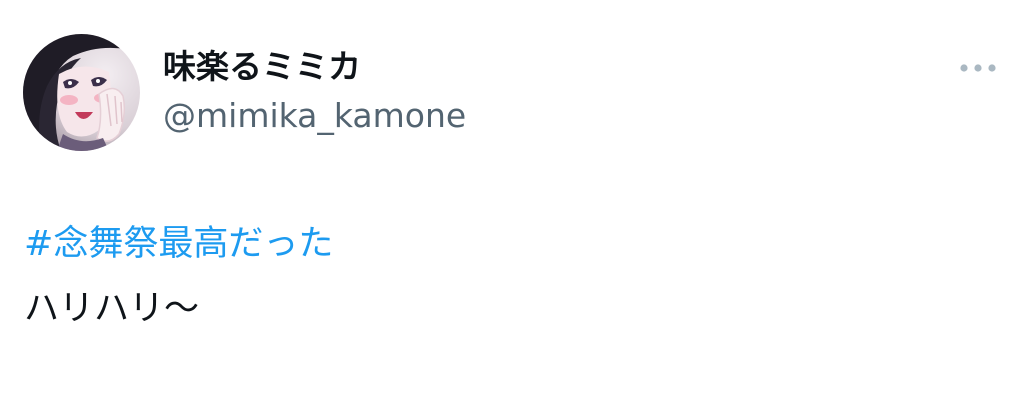 The image size is (1024, 407). I want to click on user-handle: @mimika_kamone, so click(314, 116).